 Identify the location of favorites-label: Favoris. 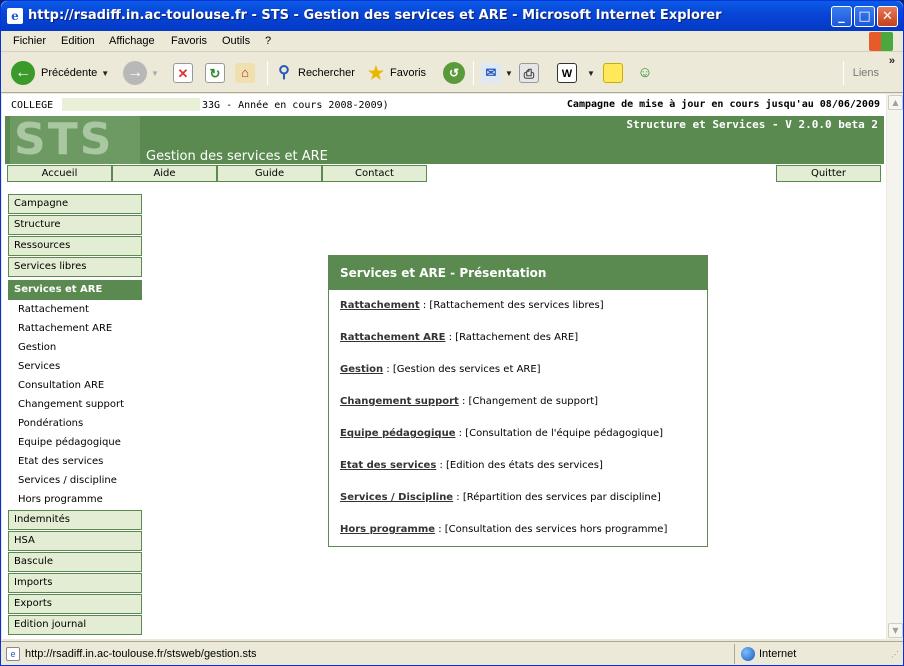
(408, 73).